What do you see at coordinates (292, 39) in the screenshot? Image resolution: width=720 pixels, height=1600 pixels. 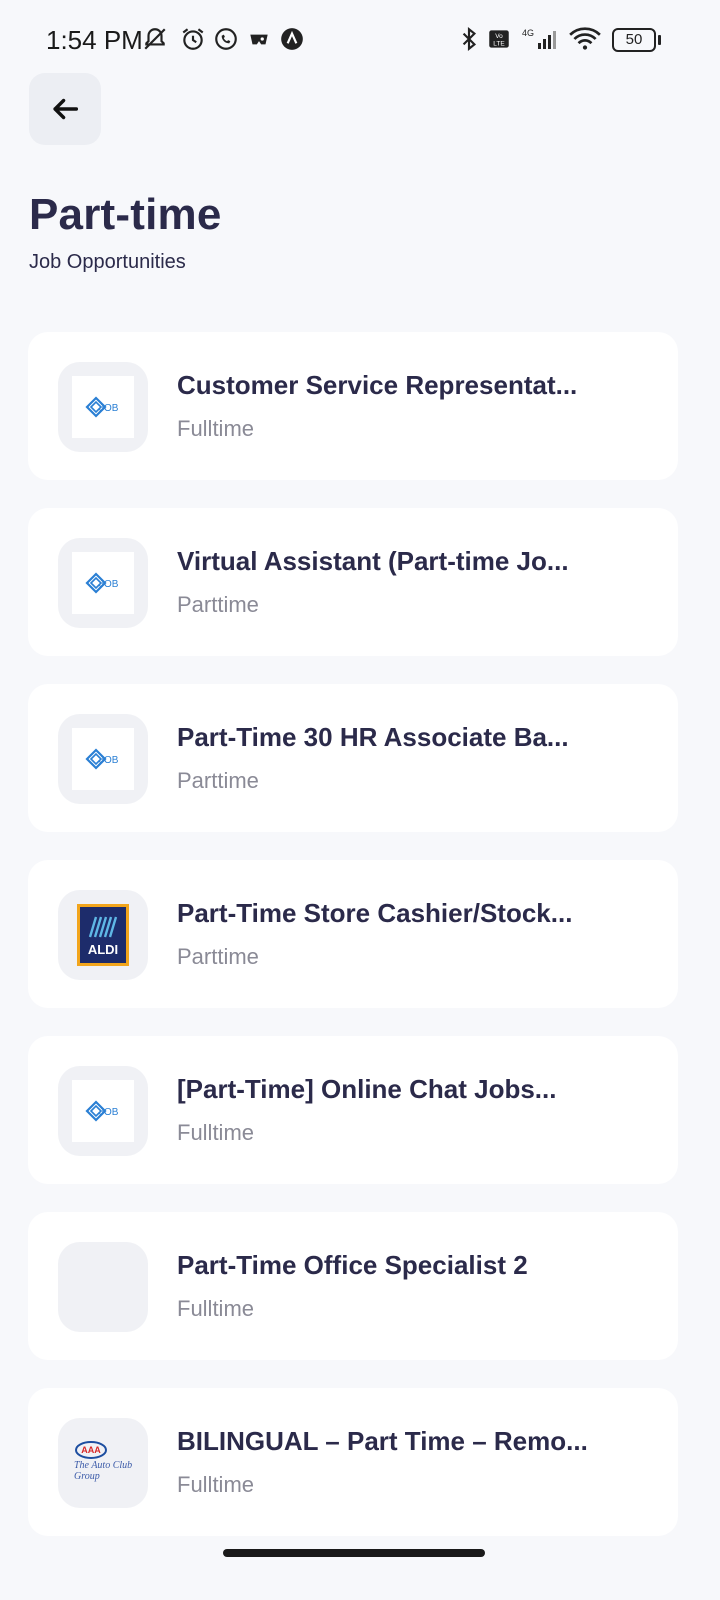 I see `app-circle-icon` at bounding box center [292, 39].